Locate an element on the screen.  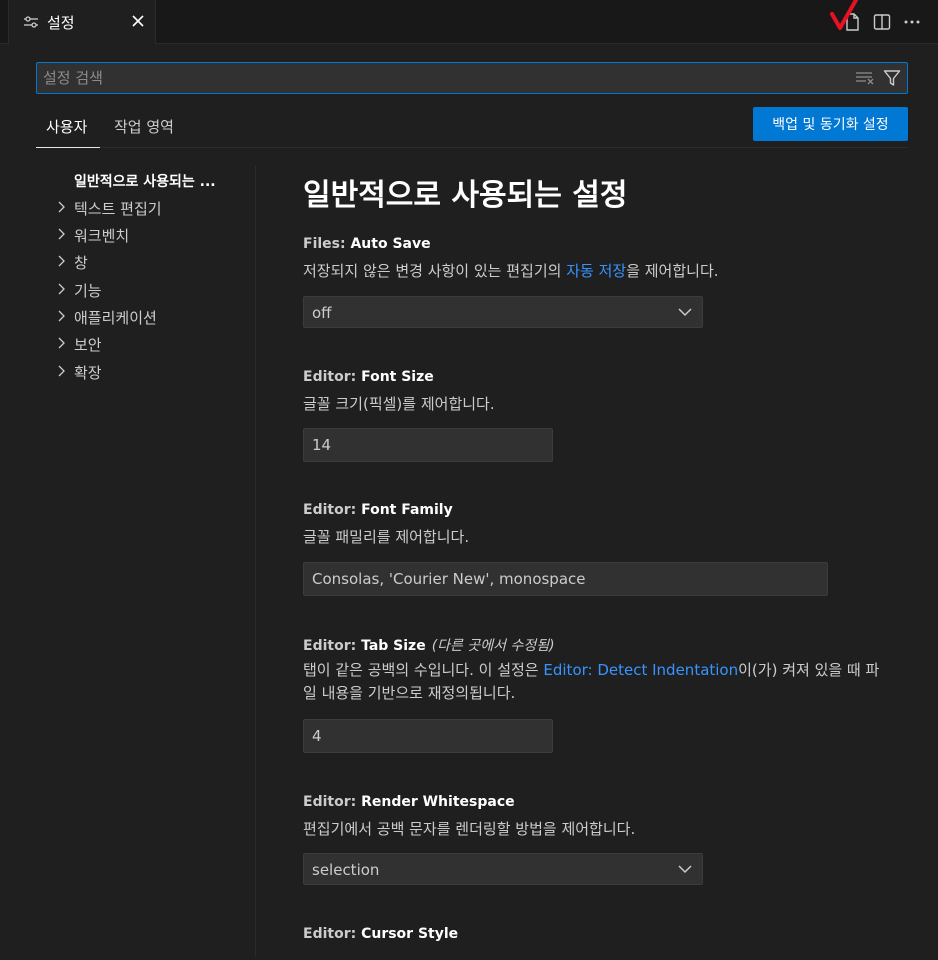
tab-workspace: 작업 영역 is located at coordinates (144, 132).